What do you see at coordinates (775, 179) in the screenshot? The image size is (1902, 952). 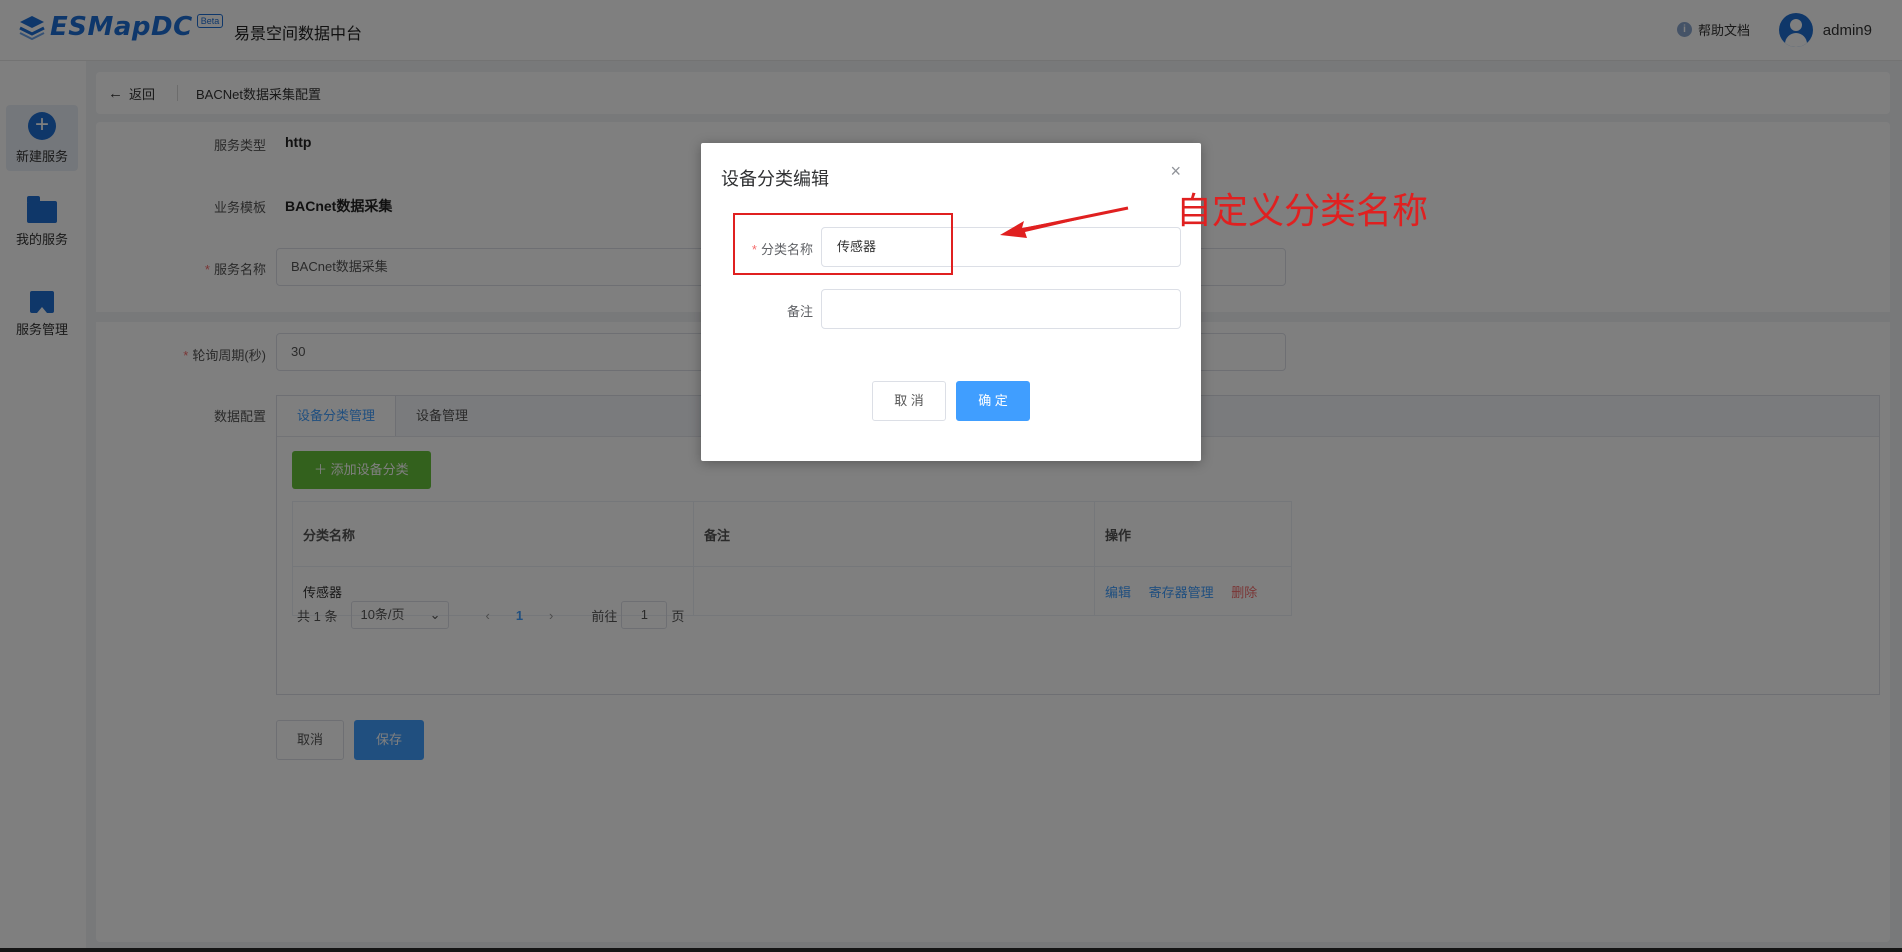 I see `dialog-title: 设备分类编辑` at bounding box center [775, 179].